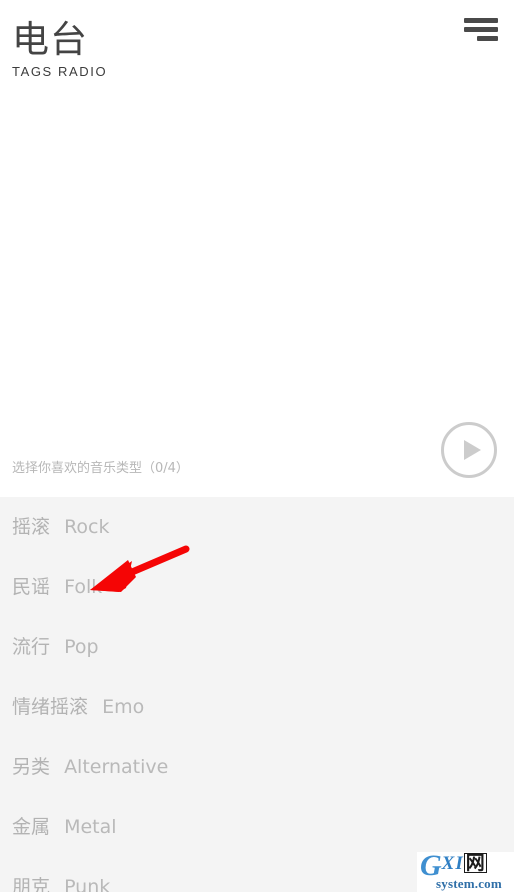 The height and width of the screenshot is (892, 514). Describe the element at coordinates (60, 71) in the screenshot. I see `brand-subtitle: TAGS RADIO` at that location.